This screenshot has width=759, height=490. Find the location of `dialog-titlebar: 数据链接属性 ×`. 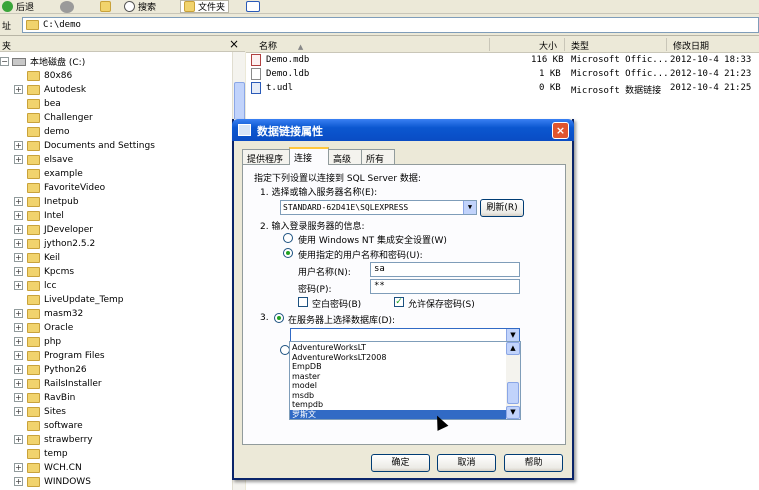

dialog-titlebar: 数据链接属性 × is located at coordinates (403, 130).